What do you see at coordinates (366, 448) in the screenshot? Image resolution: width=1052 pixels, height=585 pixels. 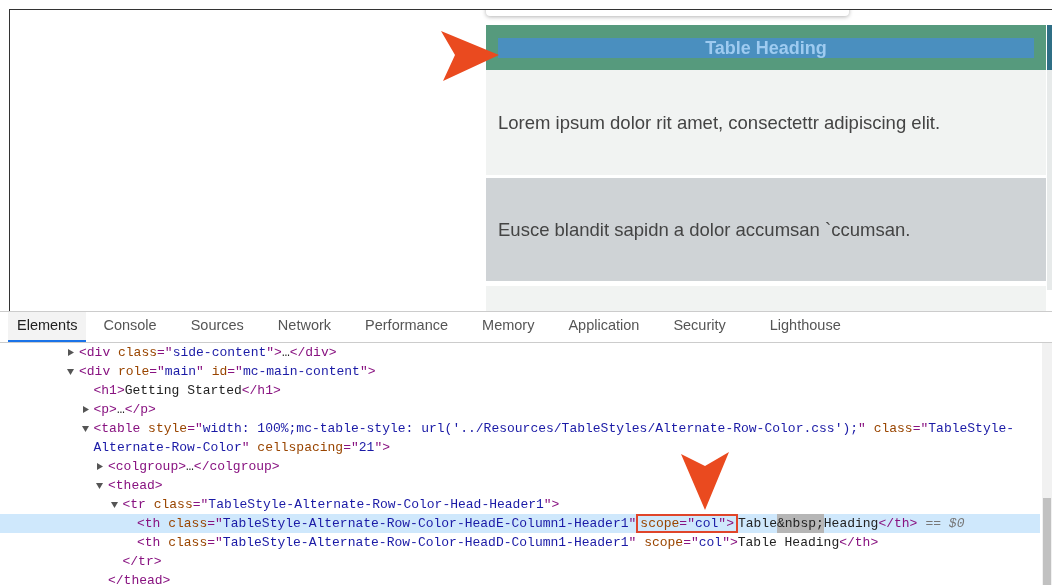 I see `code-token: 21` at bounding box center [366, 448].